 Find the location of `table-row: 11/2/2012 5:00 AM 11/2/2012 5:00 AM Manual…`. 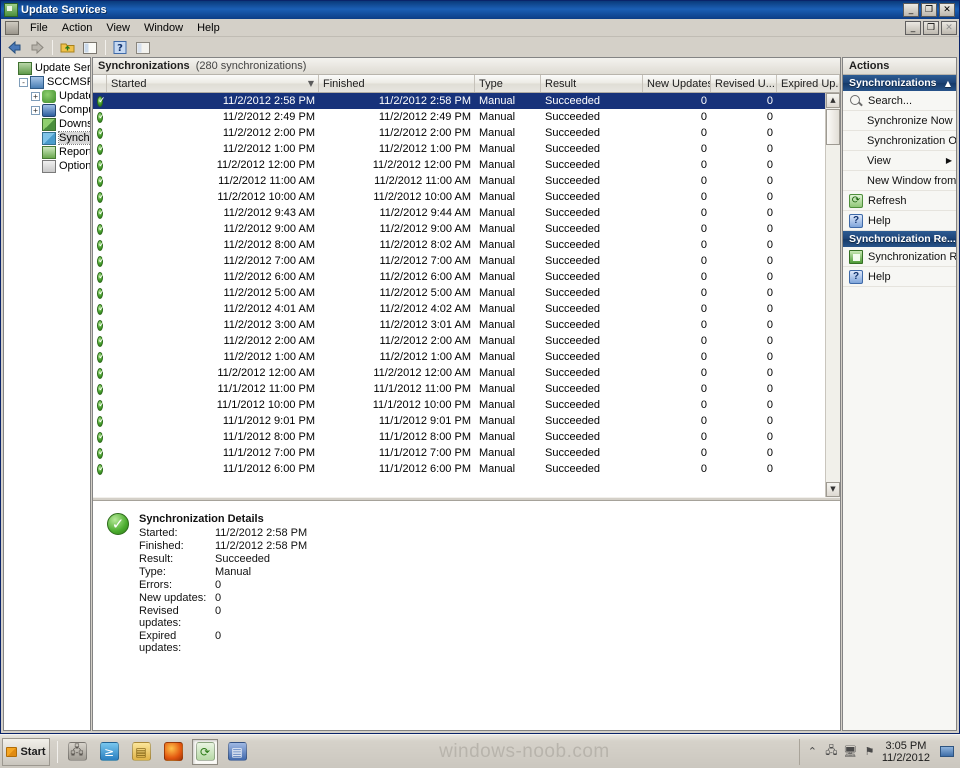

table-row: 11/2/2012 5:00 AM 11/2/2012 5:00 AM Manual… is located at coordinates (459, 293).